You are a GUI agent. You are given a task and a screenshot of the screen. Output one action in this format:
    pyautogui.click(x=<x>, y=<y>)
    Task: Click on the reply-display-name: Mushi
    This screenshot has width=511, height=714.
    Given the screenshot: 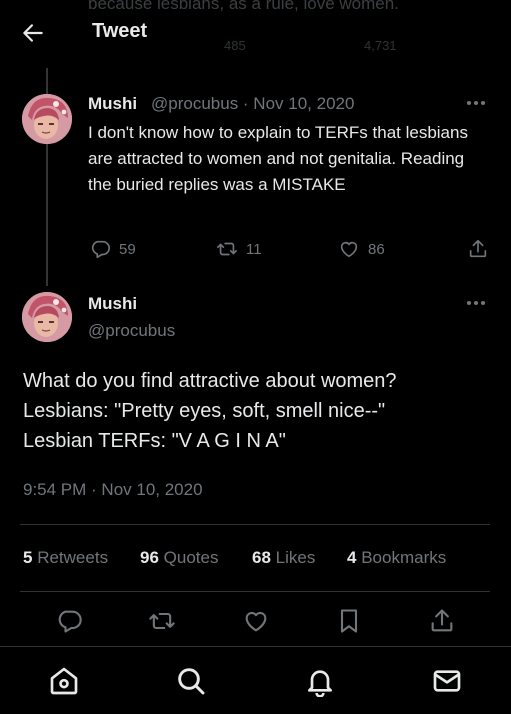 What is the action you would take?
    pyautogui.click(x=112, y=104)
    